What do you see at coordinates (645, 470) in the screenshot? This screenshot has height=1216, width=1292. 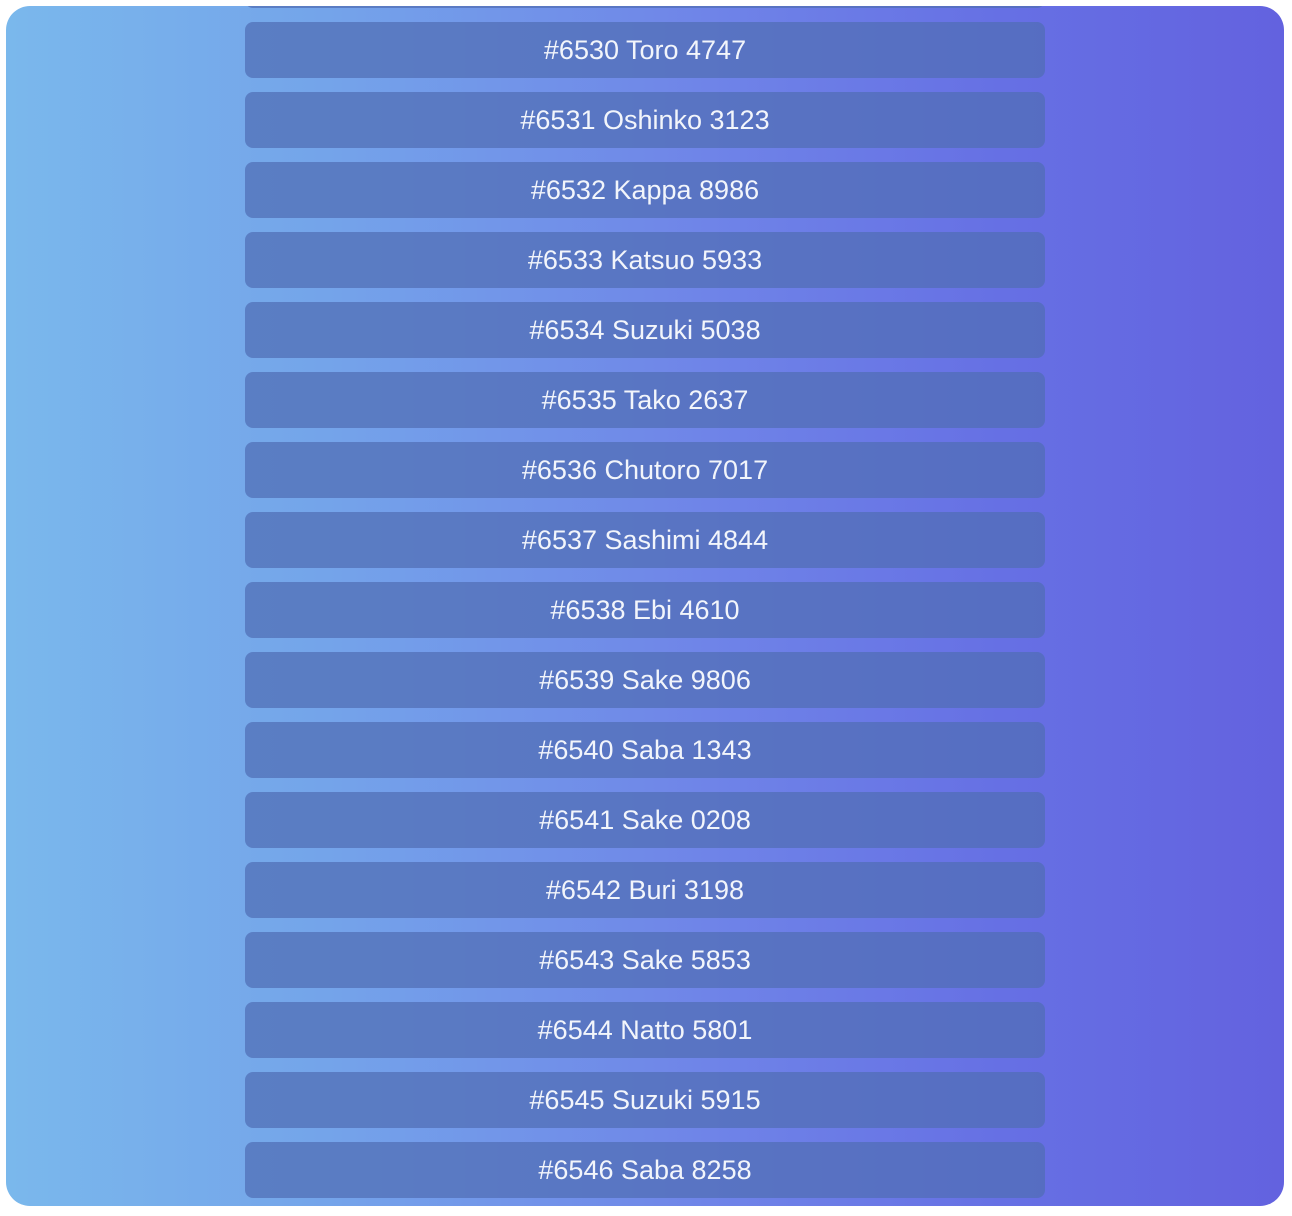 I see `list-item: #6536 Chutoro 7017` at bounding box center [645, 470].